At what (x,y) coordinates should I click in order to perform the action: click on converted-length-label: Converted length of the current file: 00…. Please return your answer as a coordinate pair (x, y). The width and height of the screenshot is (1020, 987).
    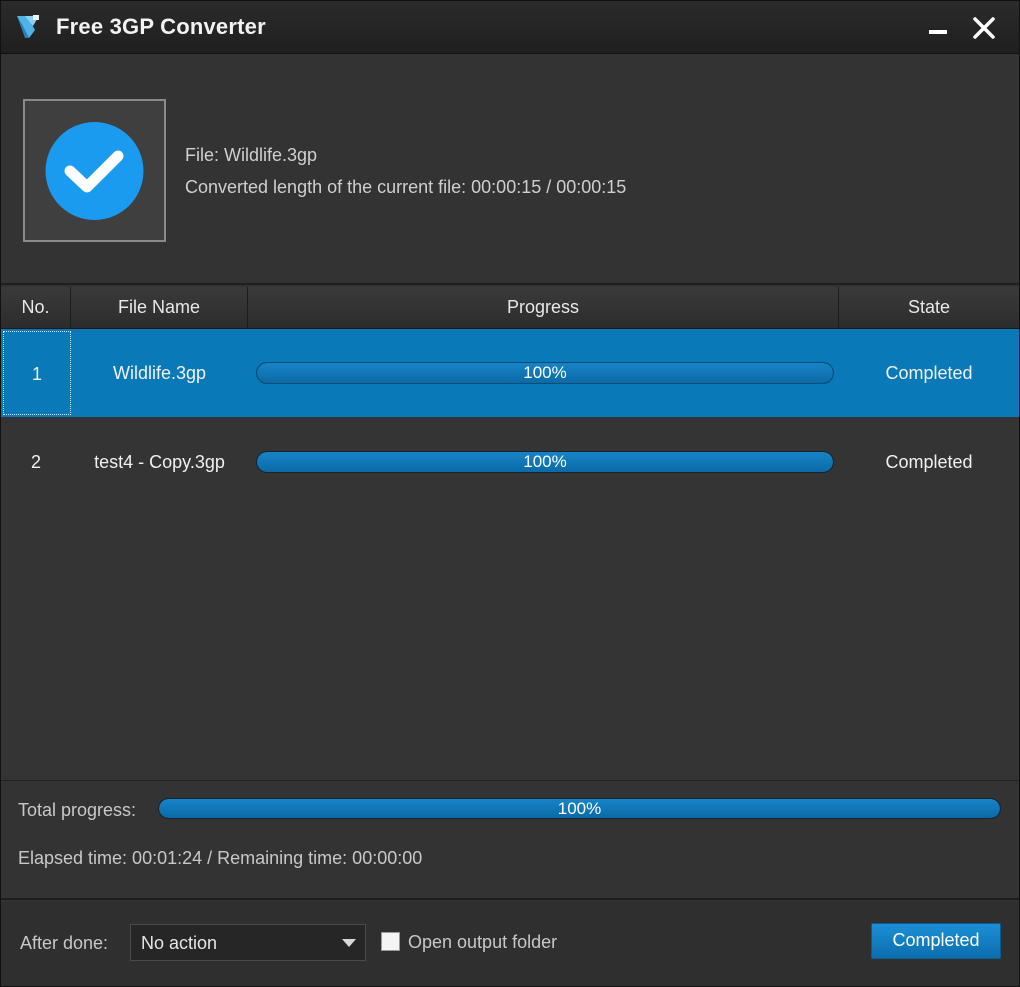
    Looking at the image, I should click on (406, 187).